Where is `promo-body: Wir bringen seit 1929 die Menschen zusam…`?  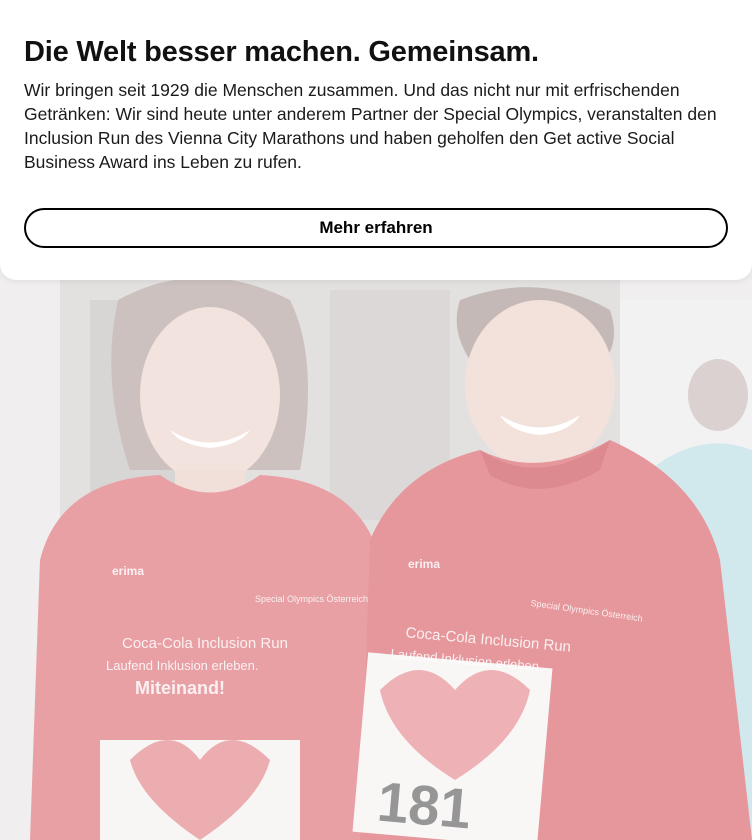
promo-body: Wir bringen seit 1929 die Menschen zusam… is located at coordinates (370, 126).